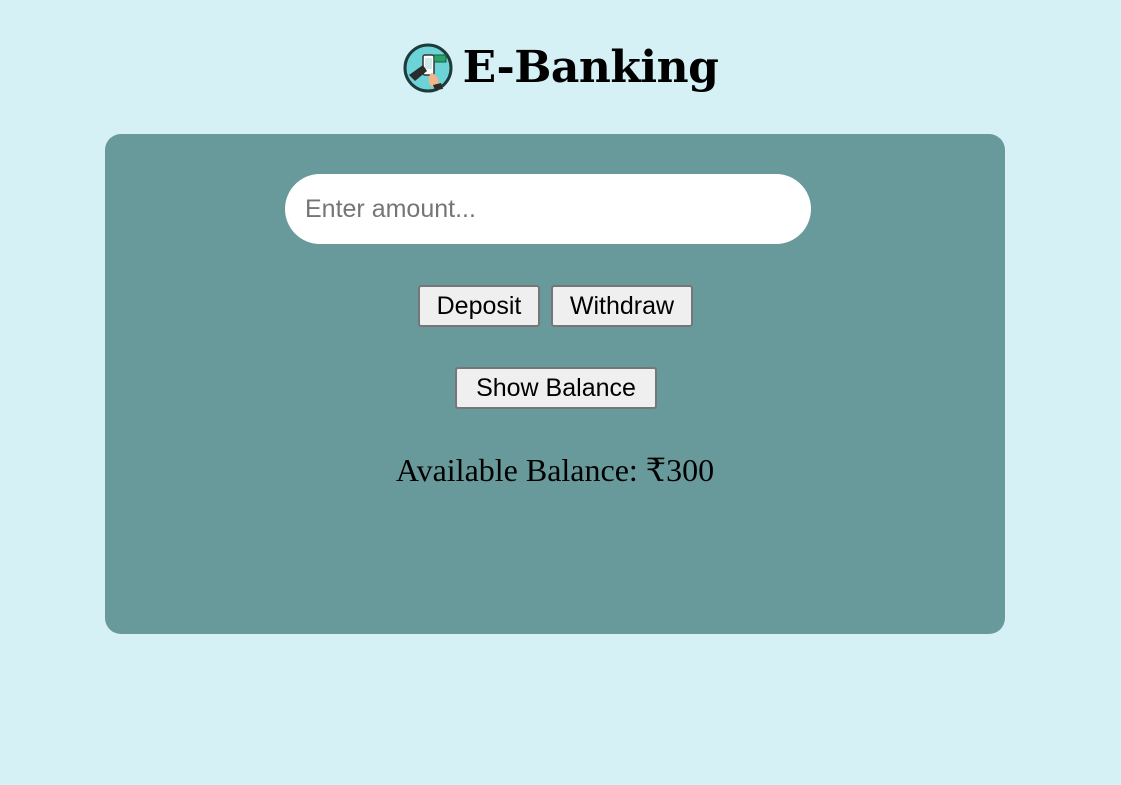 The width and height of the screenshot is (1121, 785). I want to click on page-title: E-Banking, so click(590, 67).